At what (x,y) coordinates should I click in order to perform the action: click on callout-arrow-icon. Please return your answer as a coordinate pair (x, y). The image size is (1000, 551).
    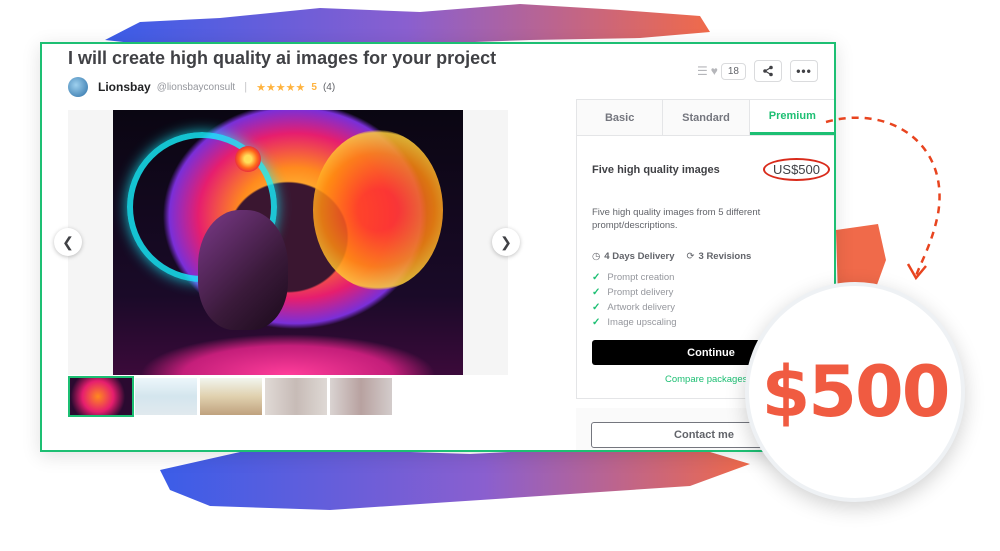
    Looking at the image, I should click on (883, 198).